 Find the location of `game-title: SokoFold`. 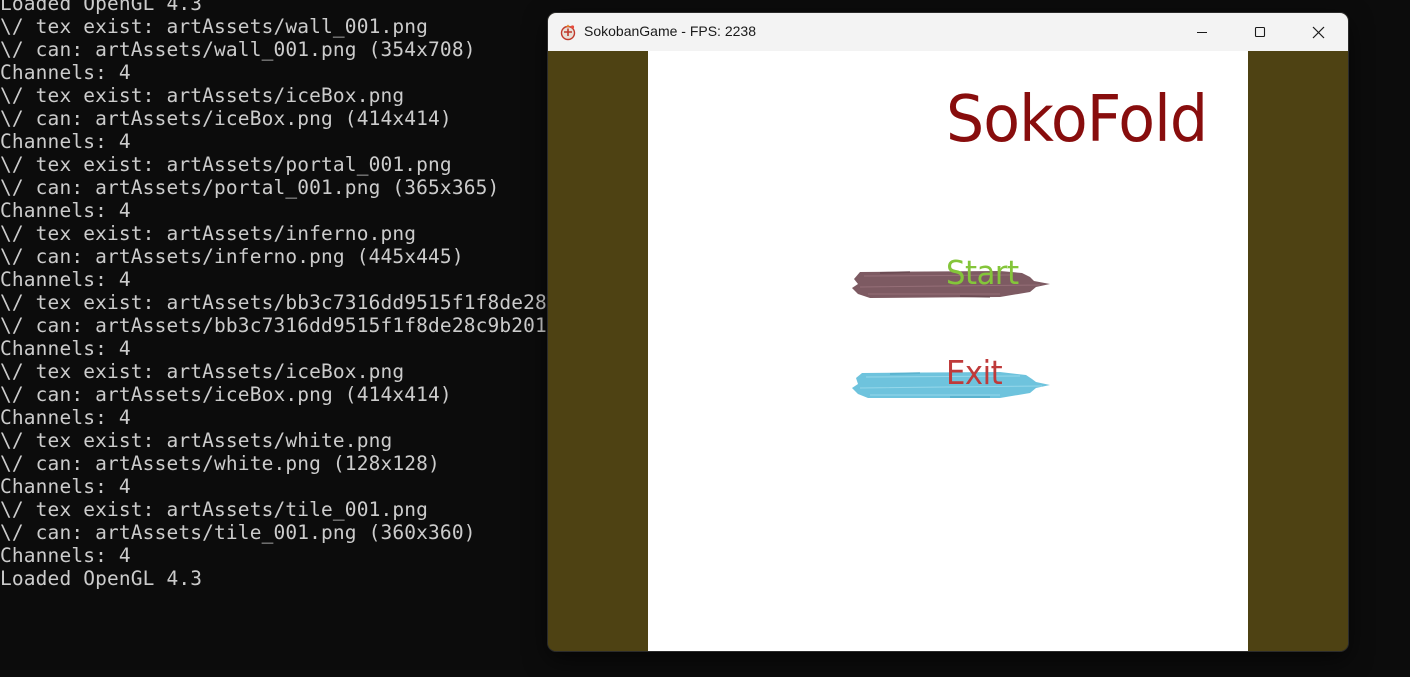

game-title: SokoFold is located at coordinates (1077, 120).